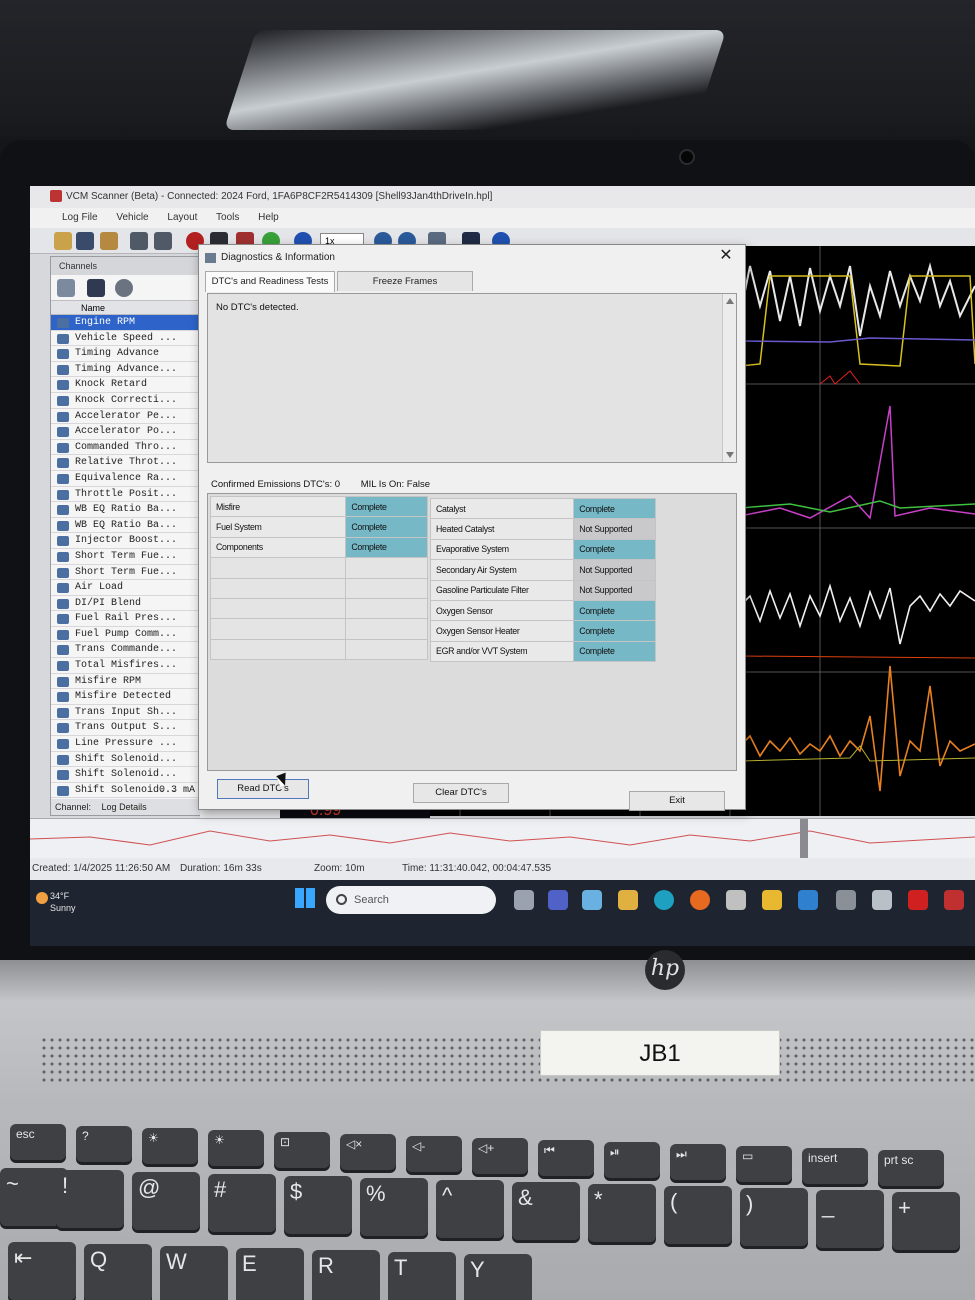 Image resolution: width=975 pixels, height=1300 pixels. What do you see at coordinates (566, 1158) in the screenshot?
I see `keyboard-key: ⏮` at bounding box center [566, 1158].